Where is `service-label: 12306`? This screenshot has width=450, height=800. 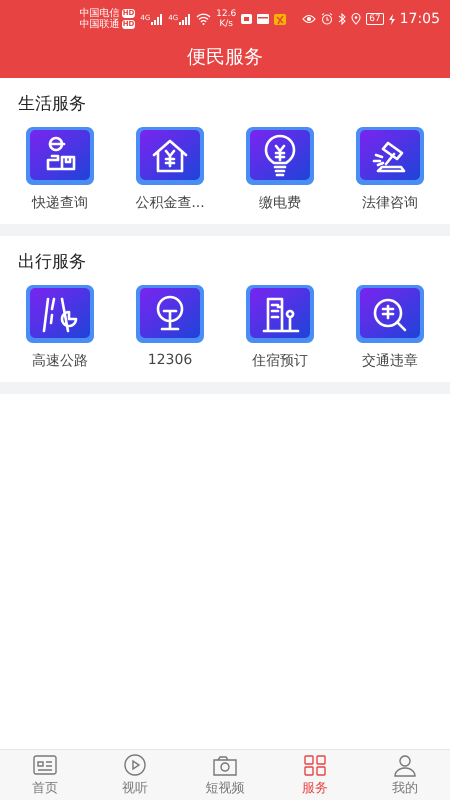
service-label: 12306 is located at coordinates (170, 360).